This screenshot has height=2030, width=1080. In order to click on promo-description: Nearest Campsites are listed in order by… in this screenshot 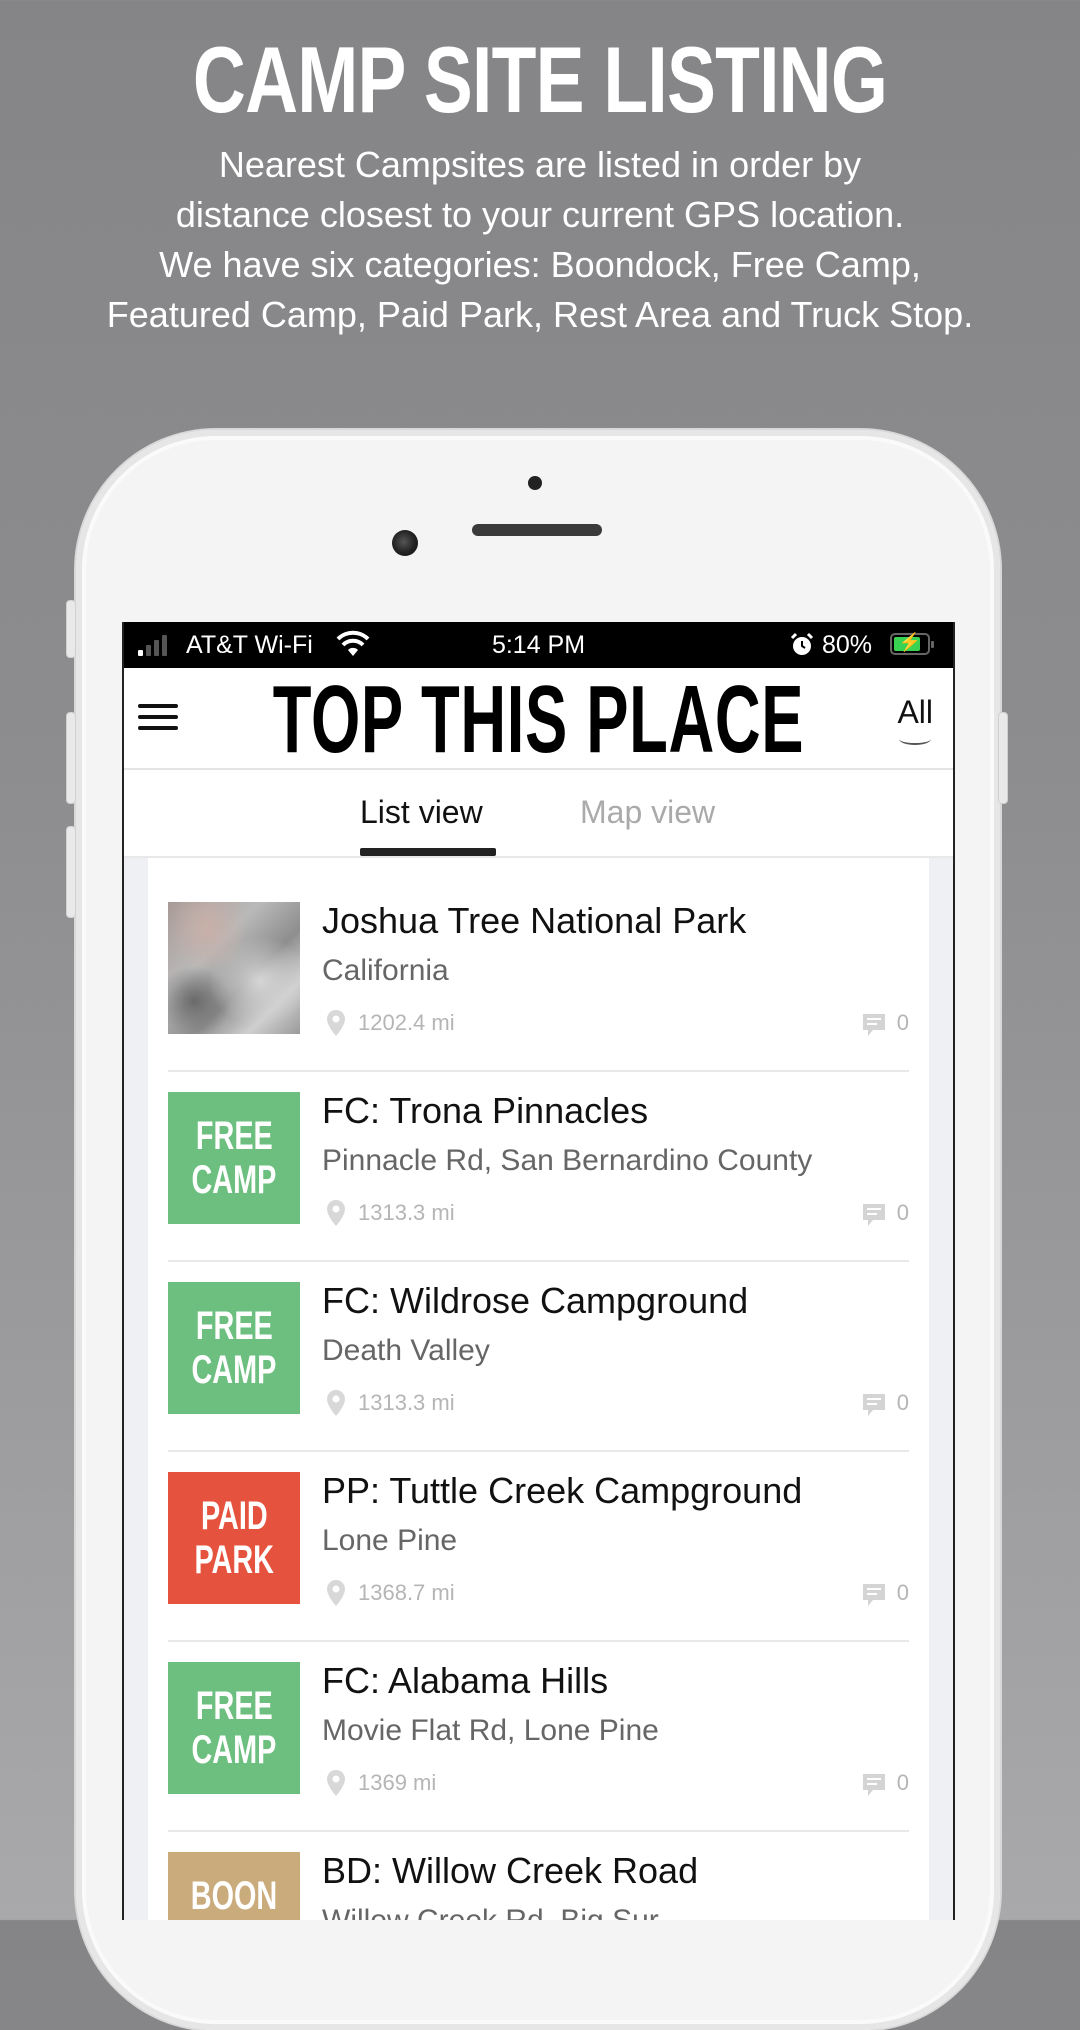, I will do `click(540, 240)`.